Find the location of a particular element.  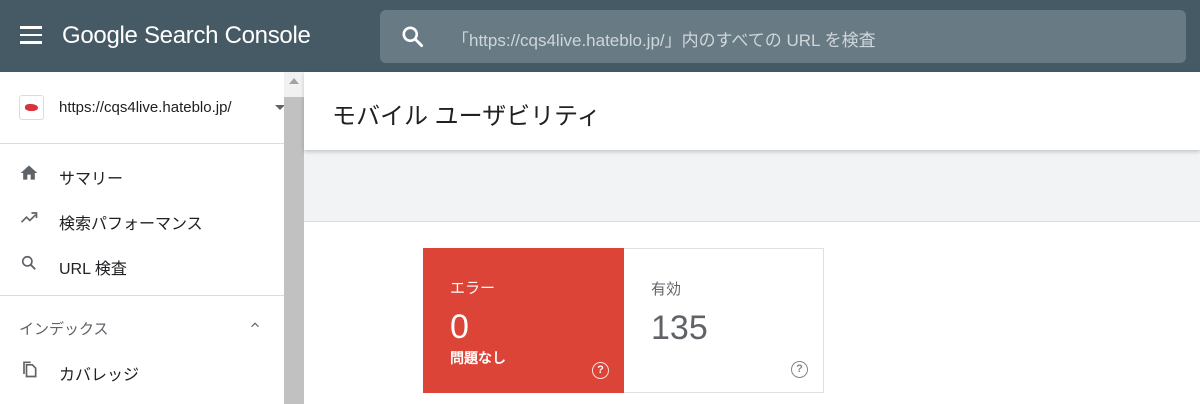

sidebar-scrollbar is located at coordinates (294, 238).